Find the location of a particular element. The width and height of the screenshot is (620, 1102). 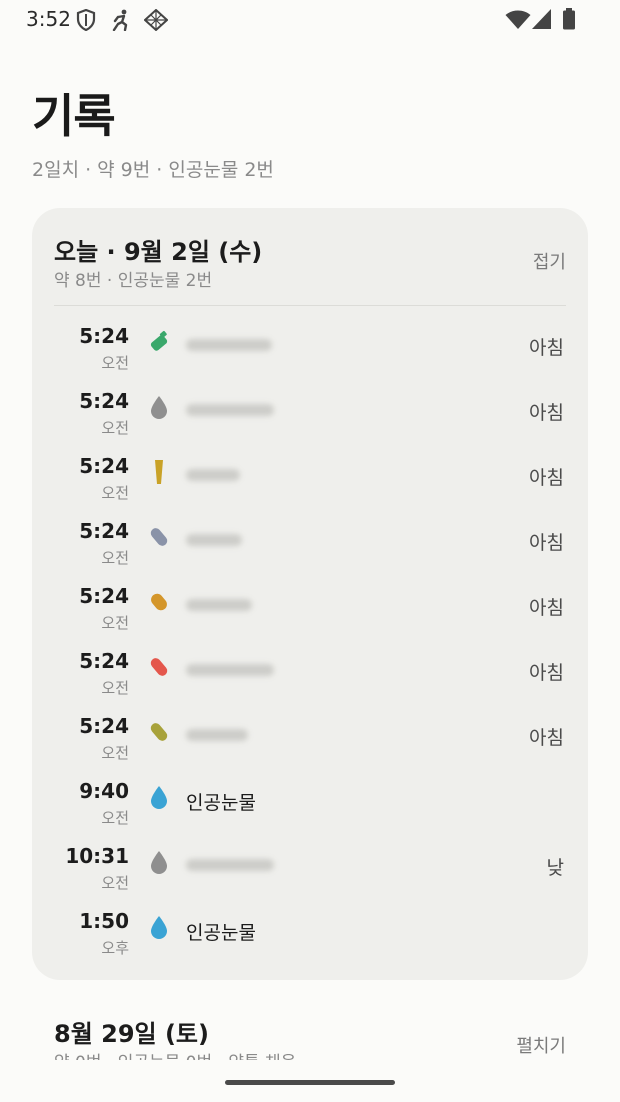

entry-time: 10:31 is located at coordinates (97, 856).